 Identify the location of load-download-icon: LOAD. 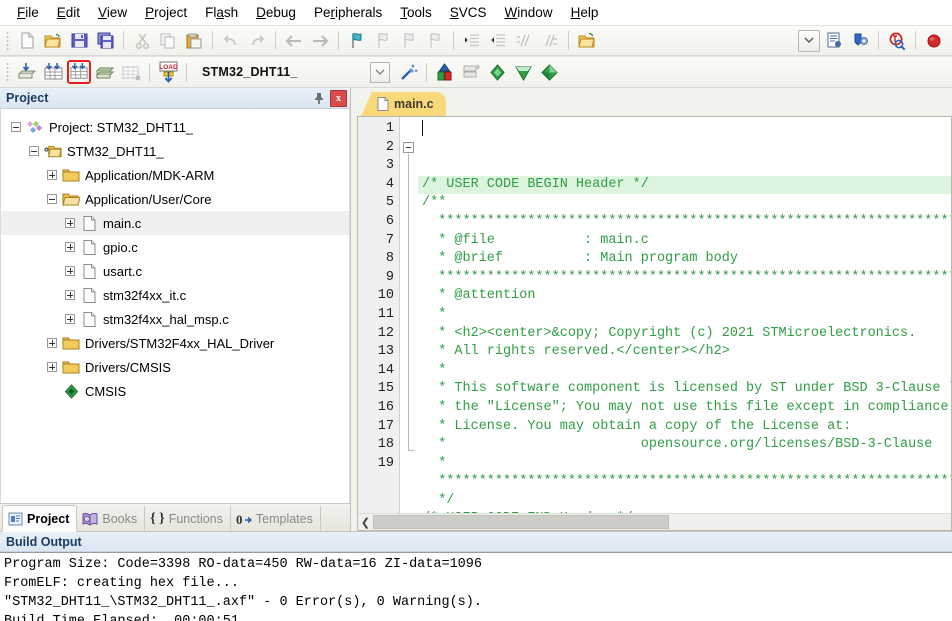
(168, 72).